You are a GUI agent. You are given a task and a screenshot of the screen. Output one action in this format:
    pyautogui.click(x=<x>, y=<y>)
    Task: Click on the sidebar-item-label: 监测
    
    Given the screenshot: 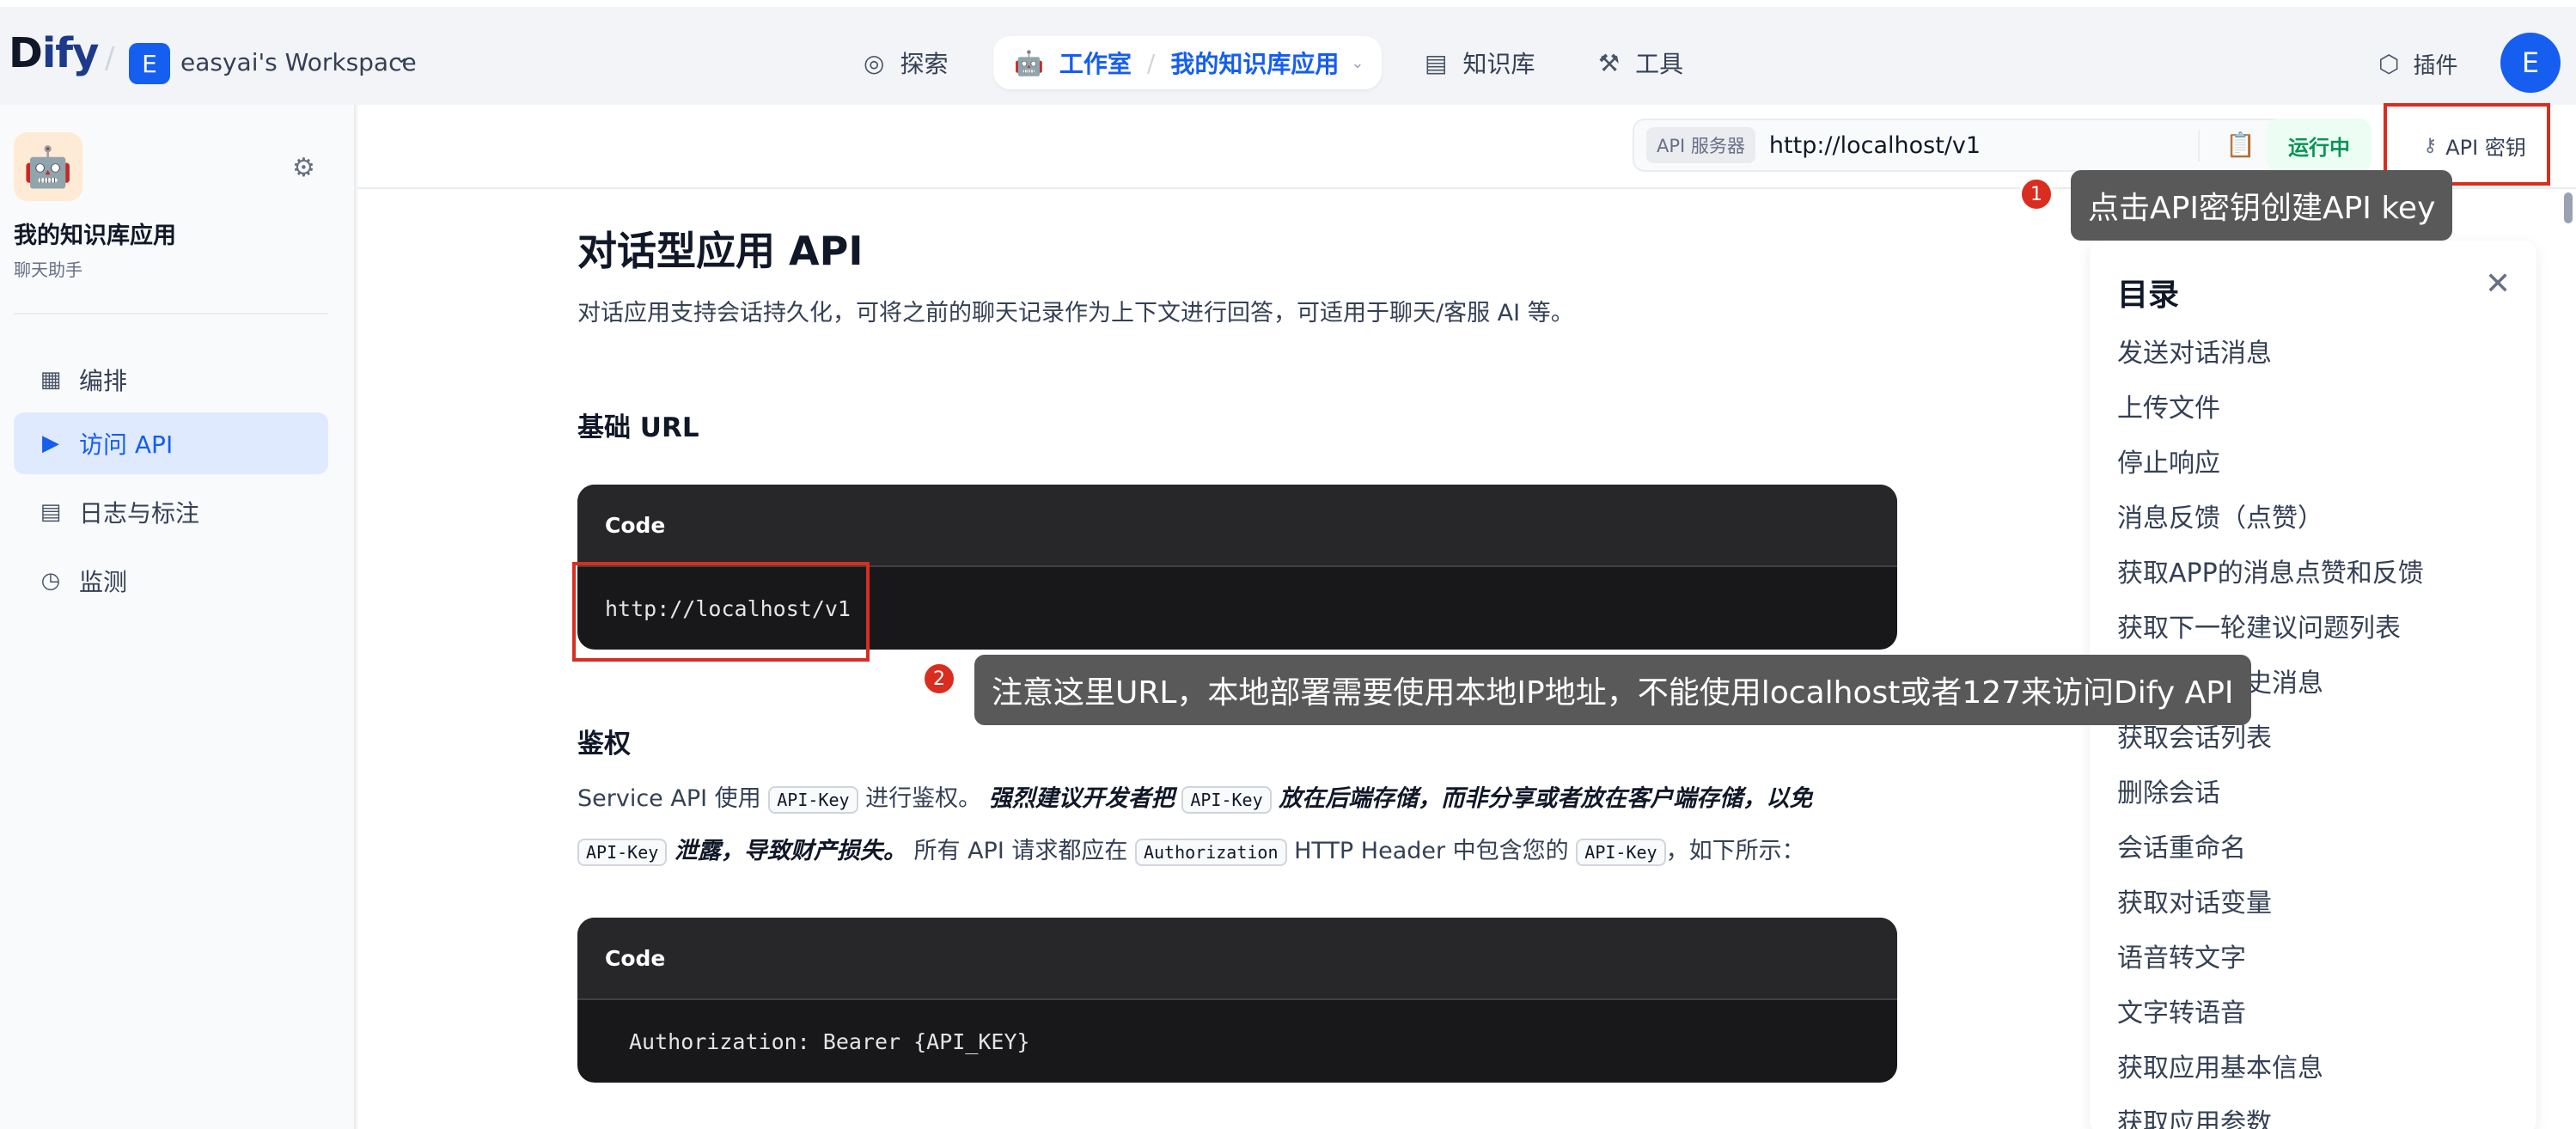 What is the action you would take?
    pyautogui.click(x=103, y=582)
    